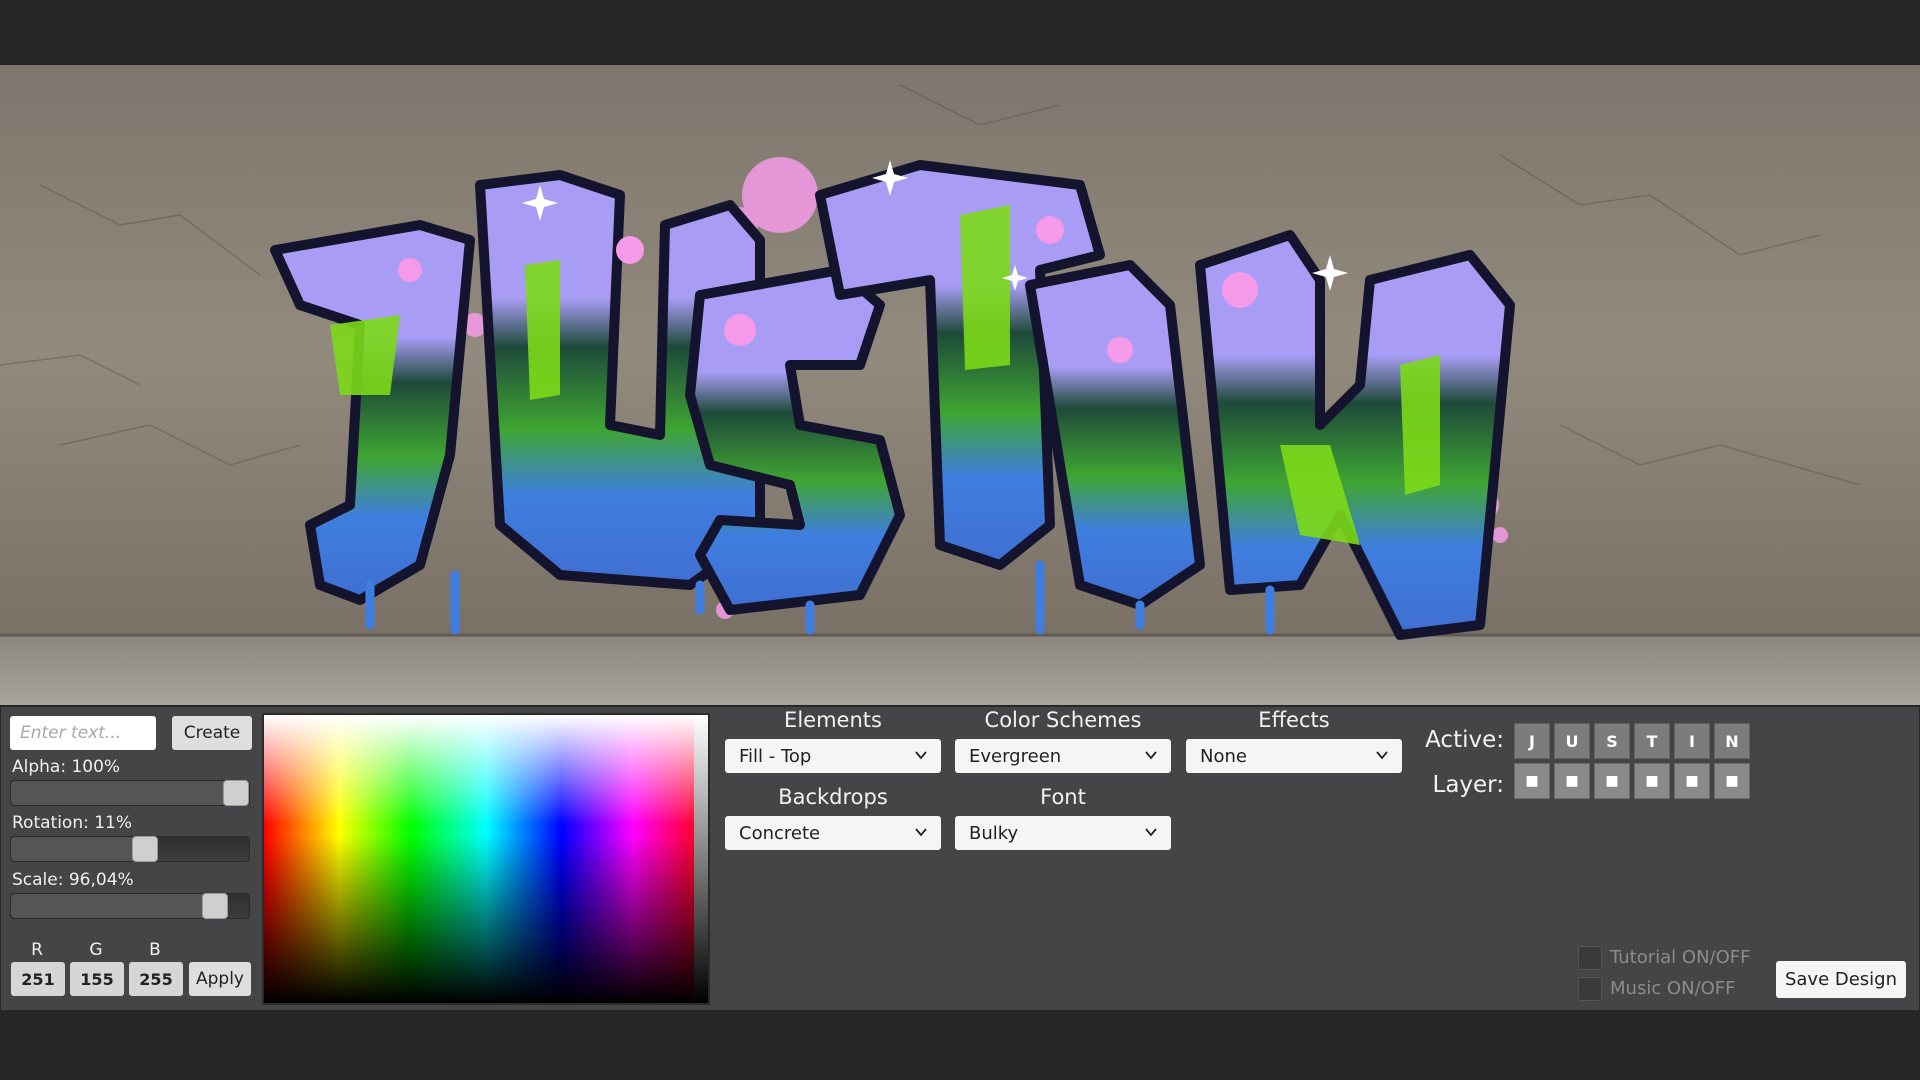  Describe the element at coordinates (1063, 797) in the screenshot. I see `font-title: Font` at that location.